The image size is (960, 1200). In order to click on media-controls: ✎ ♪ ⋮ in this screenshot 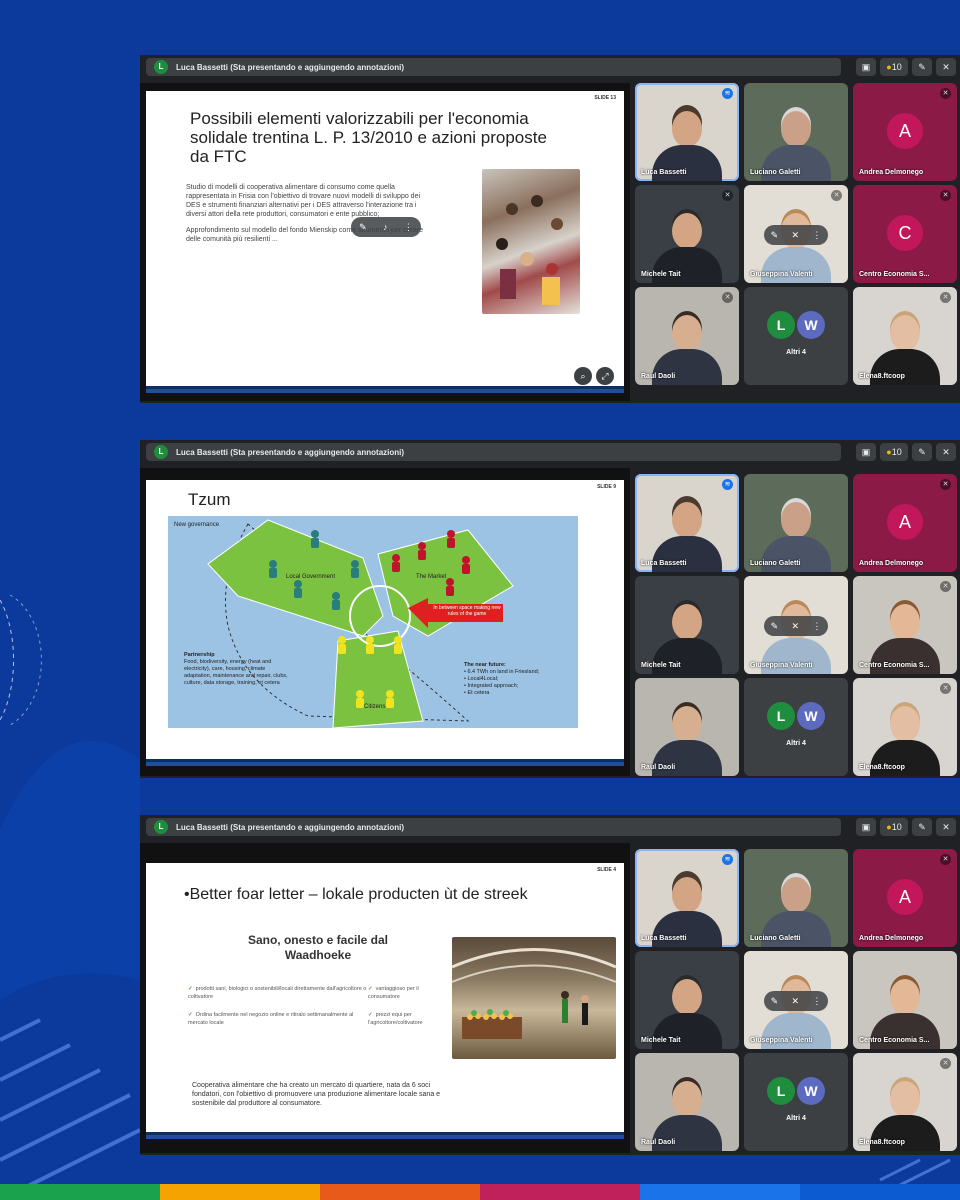, I will do `click(386, 227)`.